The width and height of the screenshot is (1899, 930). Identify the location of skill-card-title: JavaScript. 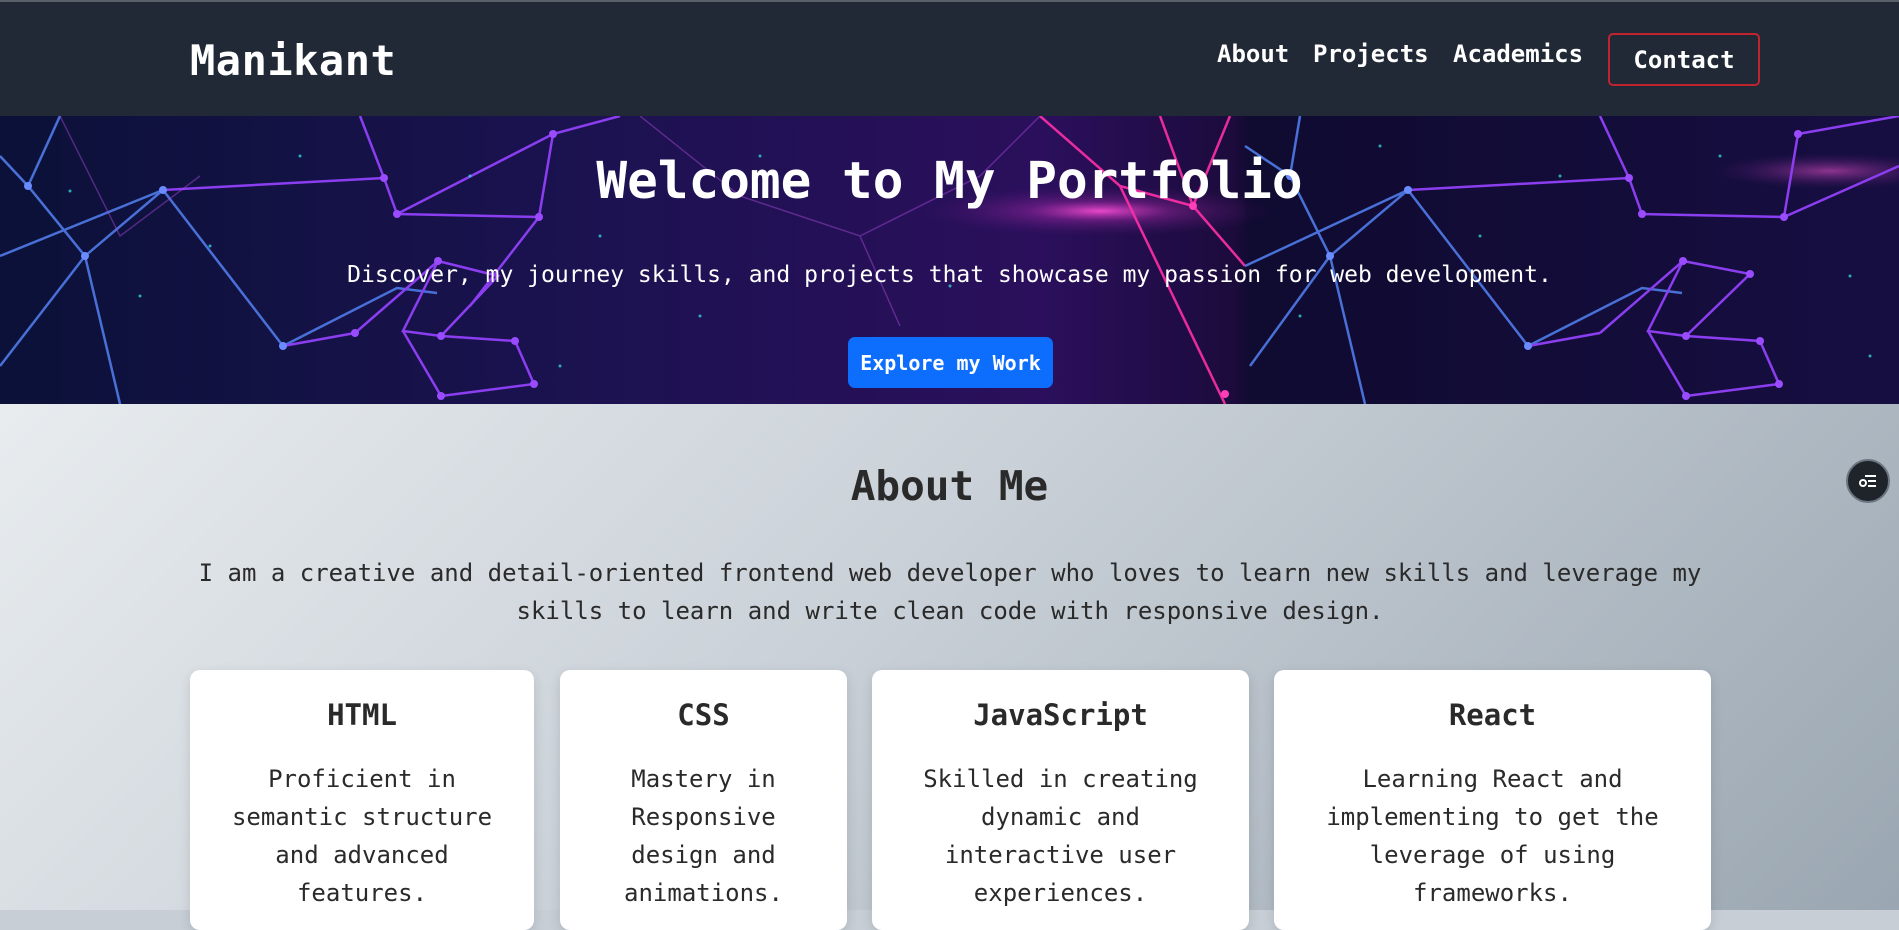
(1060, 715).